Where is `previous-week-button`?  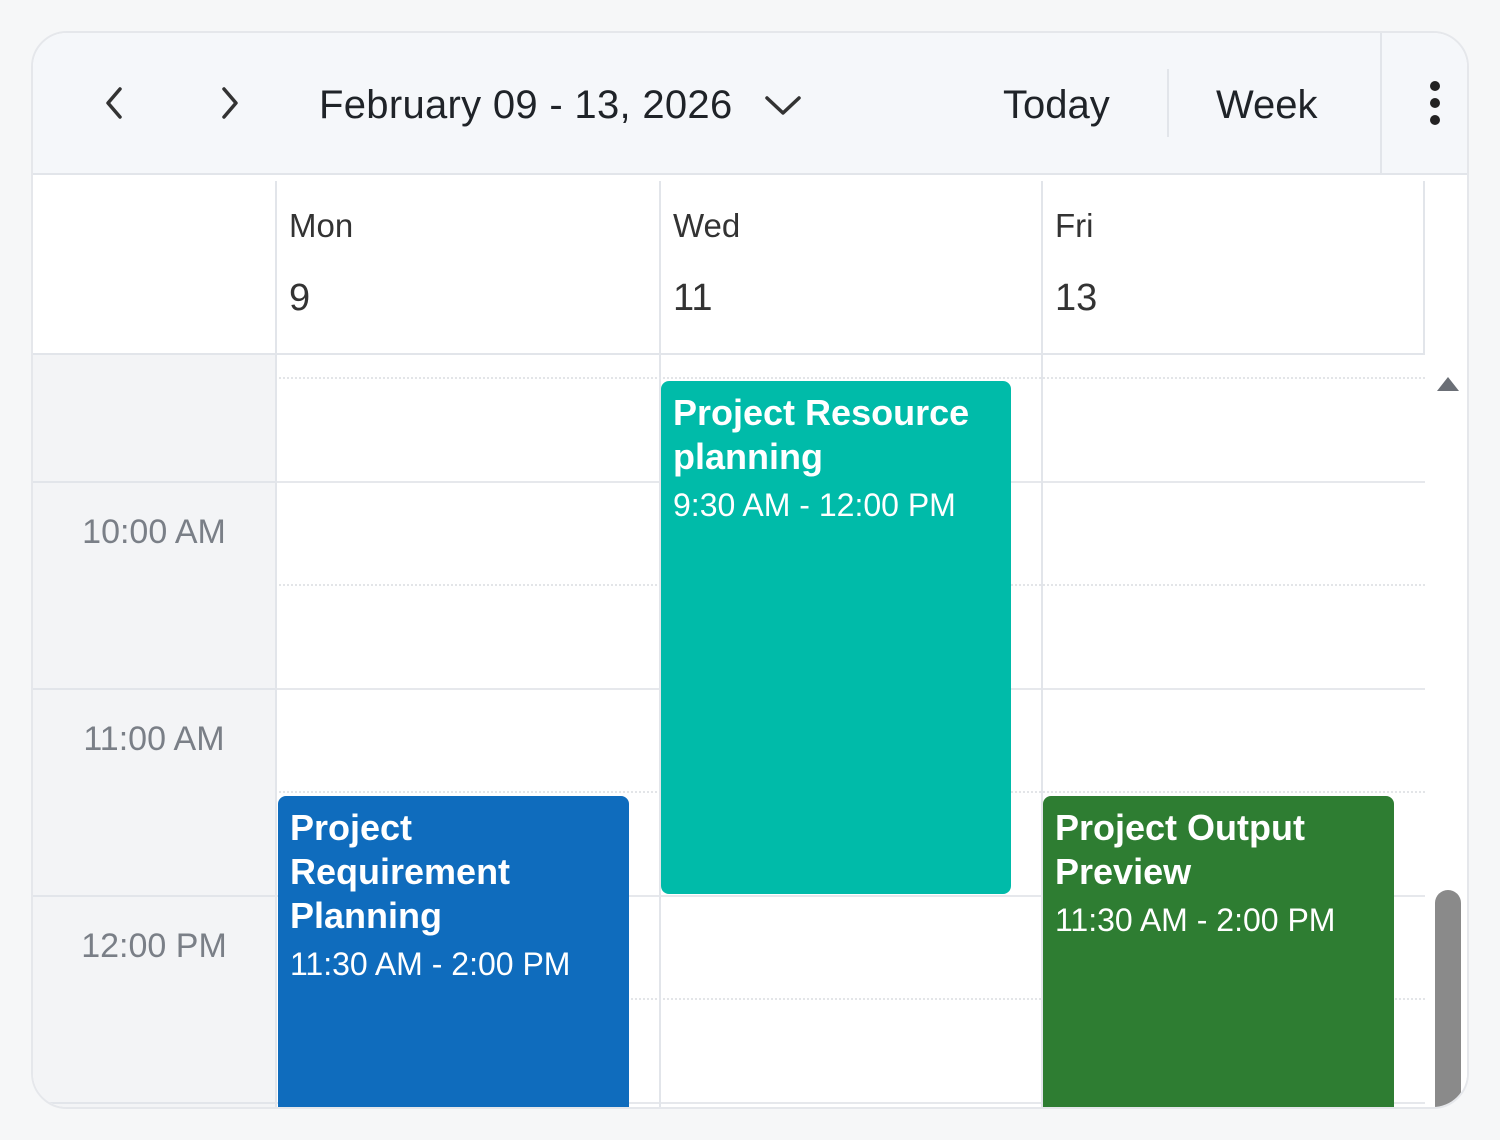
previous-week-button is located at coordinates (115, 103).